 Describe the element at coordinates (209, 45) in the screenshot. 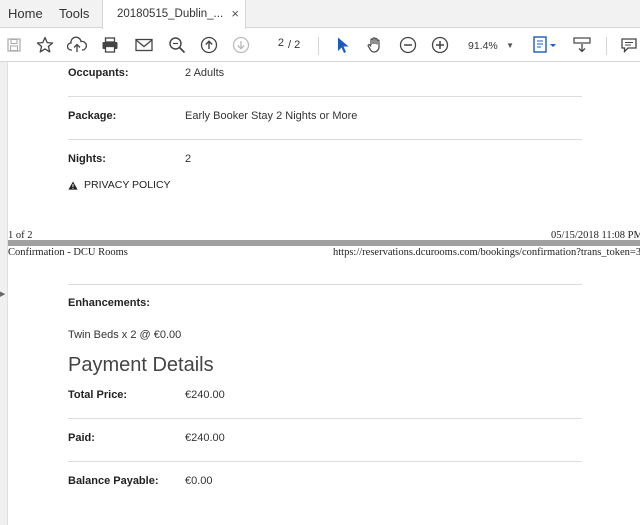

I see `previous-page-icon` at that location.